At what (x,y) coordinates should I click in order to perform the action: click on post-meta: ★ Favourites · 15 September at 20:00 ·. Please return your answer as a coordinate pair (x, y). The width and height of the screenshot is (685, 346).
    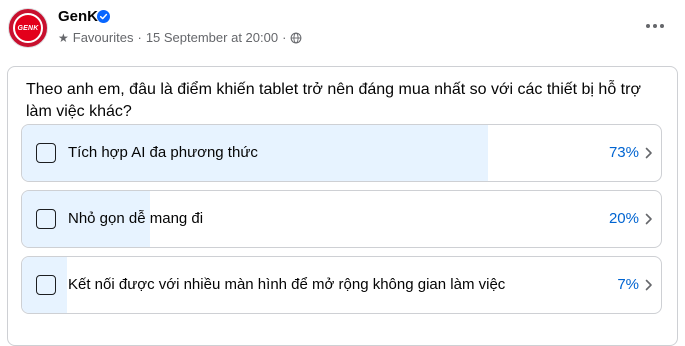
    Looking at the image, I should click on (180, 37).